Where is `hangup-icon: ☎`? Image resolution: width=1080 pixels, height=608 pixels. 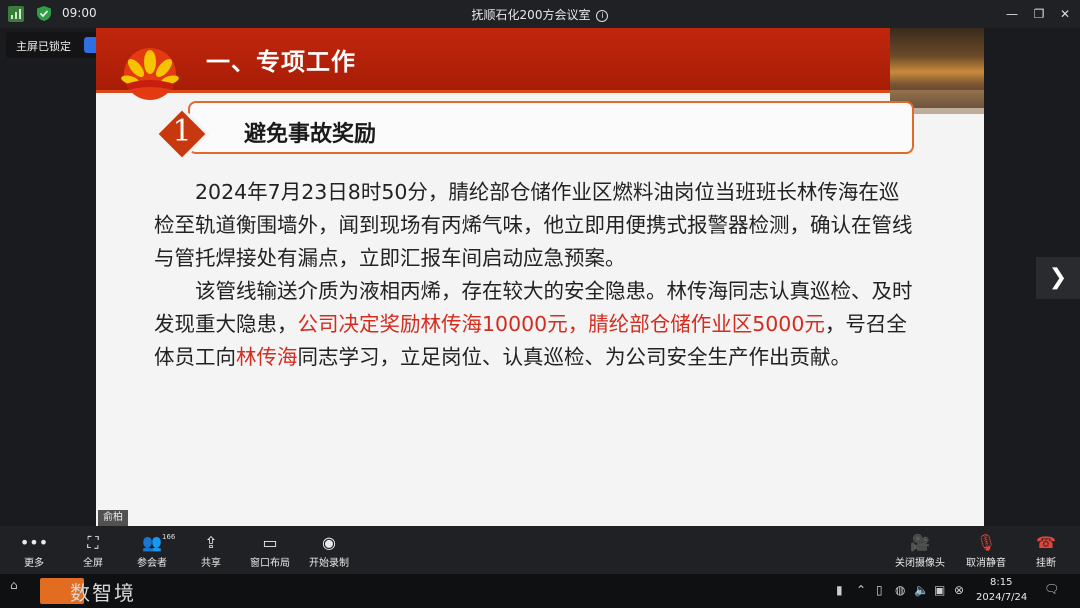 hangup-icon: ☎ is located at coordinates (1046, 542).